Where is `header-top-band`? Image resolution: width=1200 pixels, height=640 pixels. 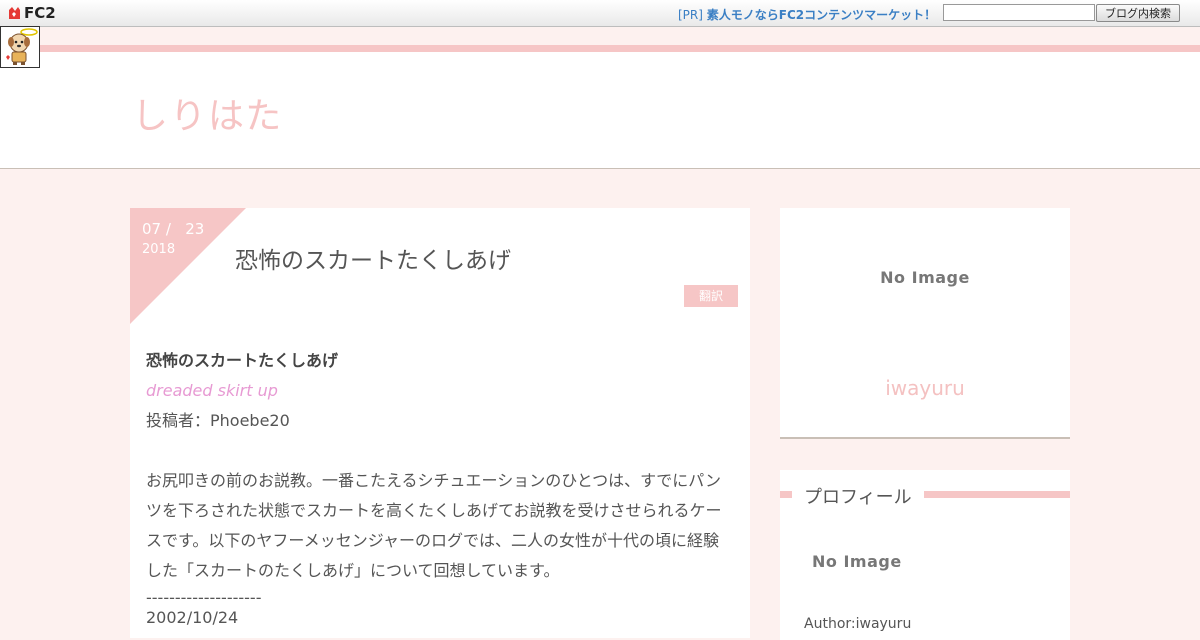
header-top-band is located at coordinates (600, 36).